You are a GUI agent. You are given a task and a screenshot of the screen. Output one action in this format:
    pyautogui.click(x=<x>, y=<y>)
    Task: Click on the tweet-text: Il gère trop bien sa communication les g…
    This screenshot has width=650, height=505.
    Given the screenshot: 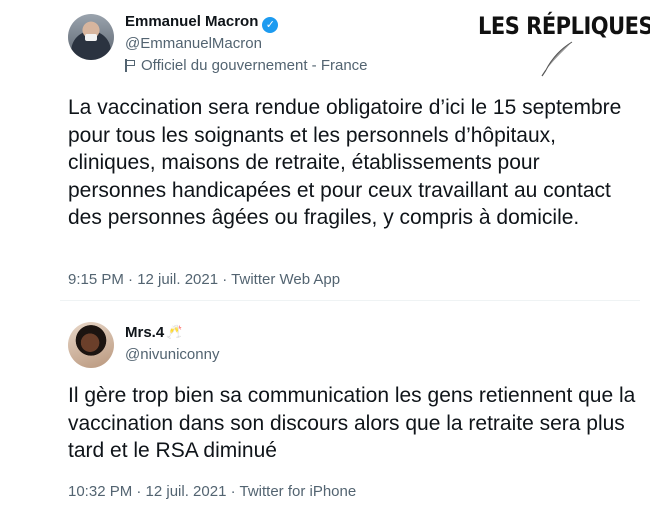 What is the action you would take?
    pyautogui.click(x=352, y=423)
    